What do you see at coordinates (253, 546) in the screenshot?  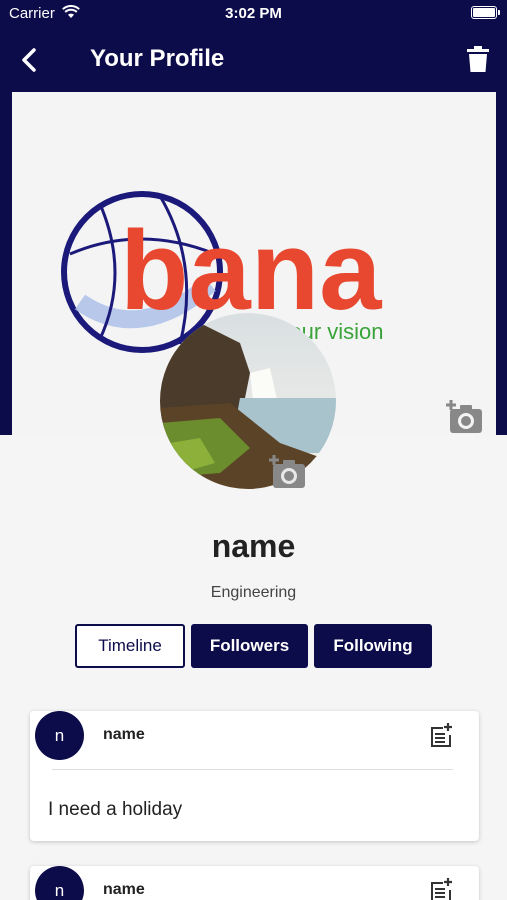 I see `profile-name: name` at bounding box center [253, 546].